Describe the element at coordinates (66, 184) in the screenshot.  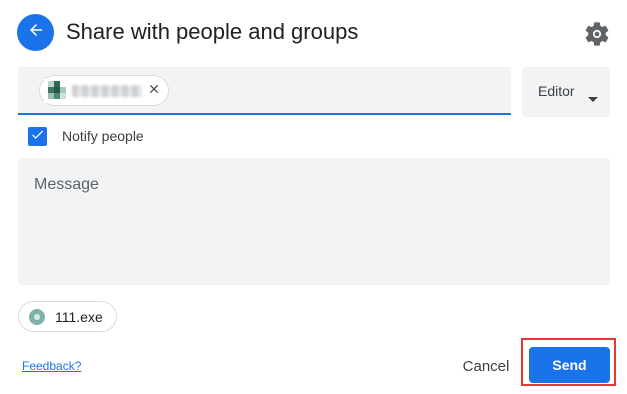
I see `message-placeholder: Message` at that location.